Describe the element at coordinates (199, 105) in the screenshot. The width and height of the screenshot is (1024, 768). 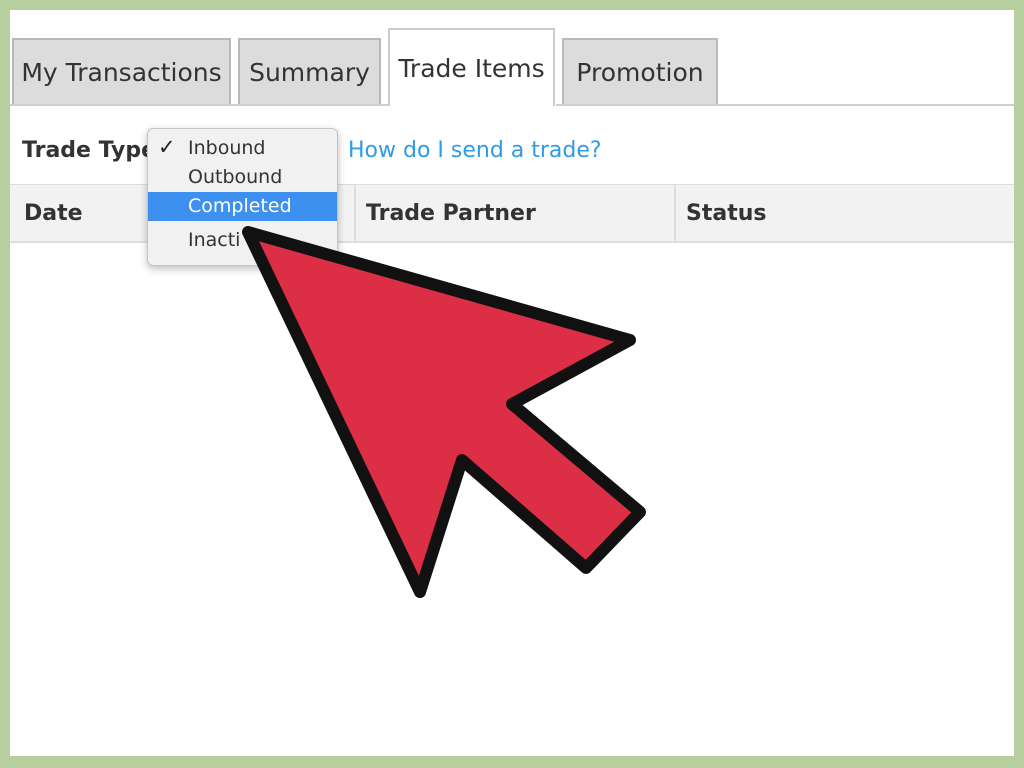
I see `tab-underline-left` at that location.